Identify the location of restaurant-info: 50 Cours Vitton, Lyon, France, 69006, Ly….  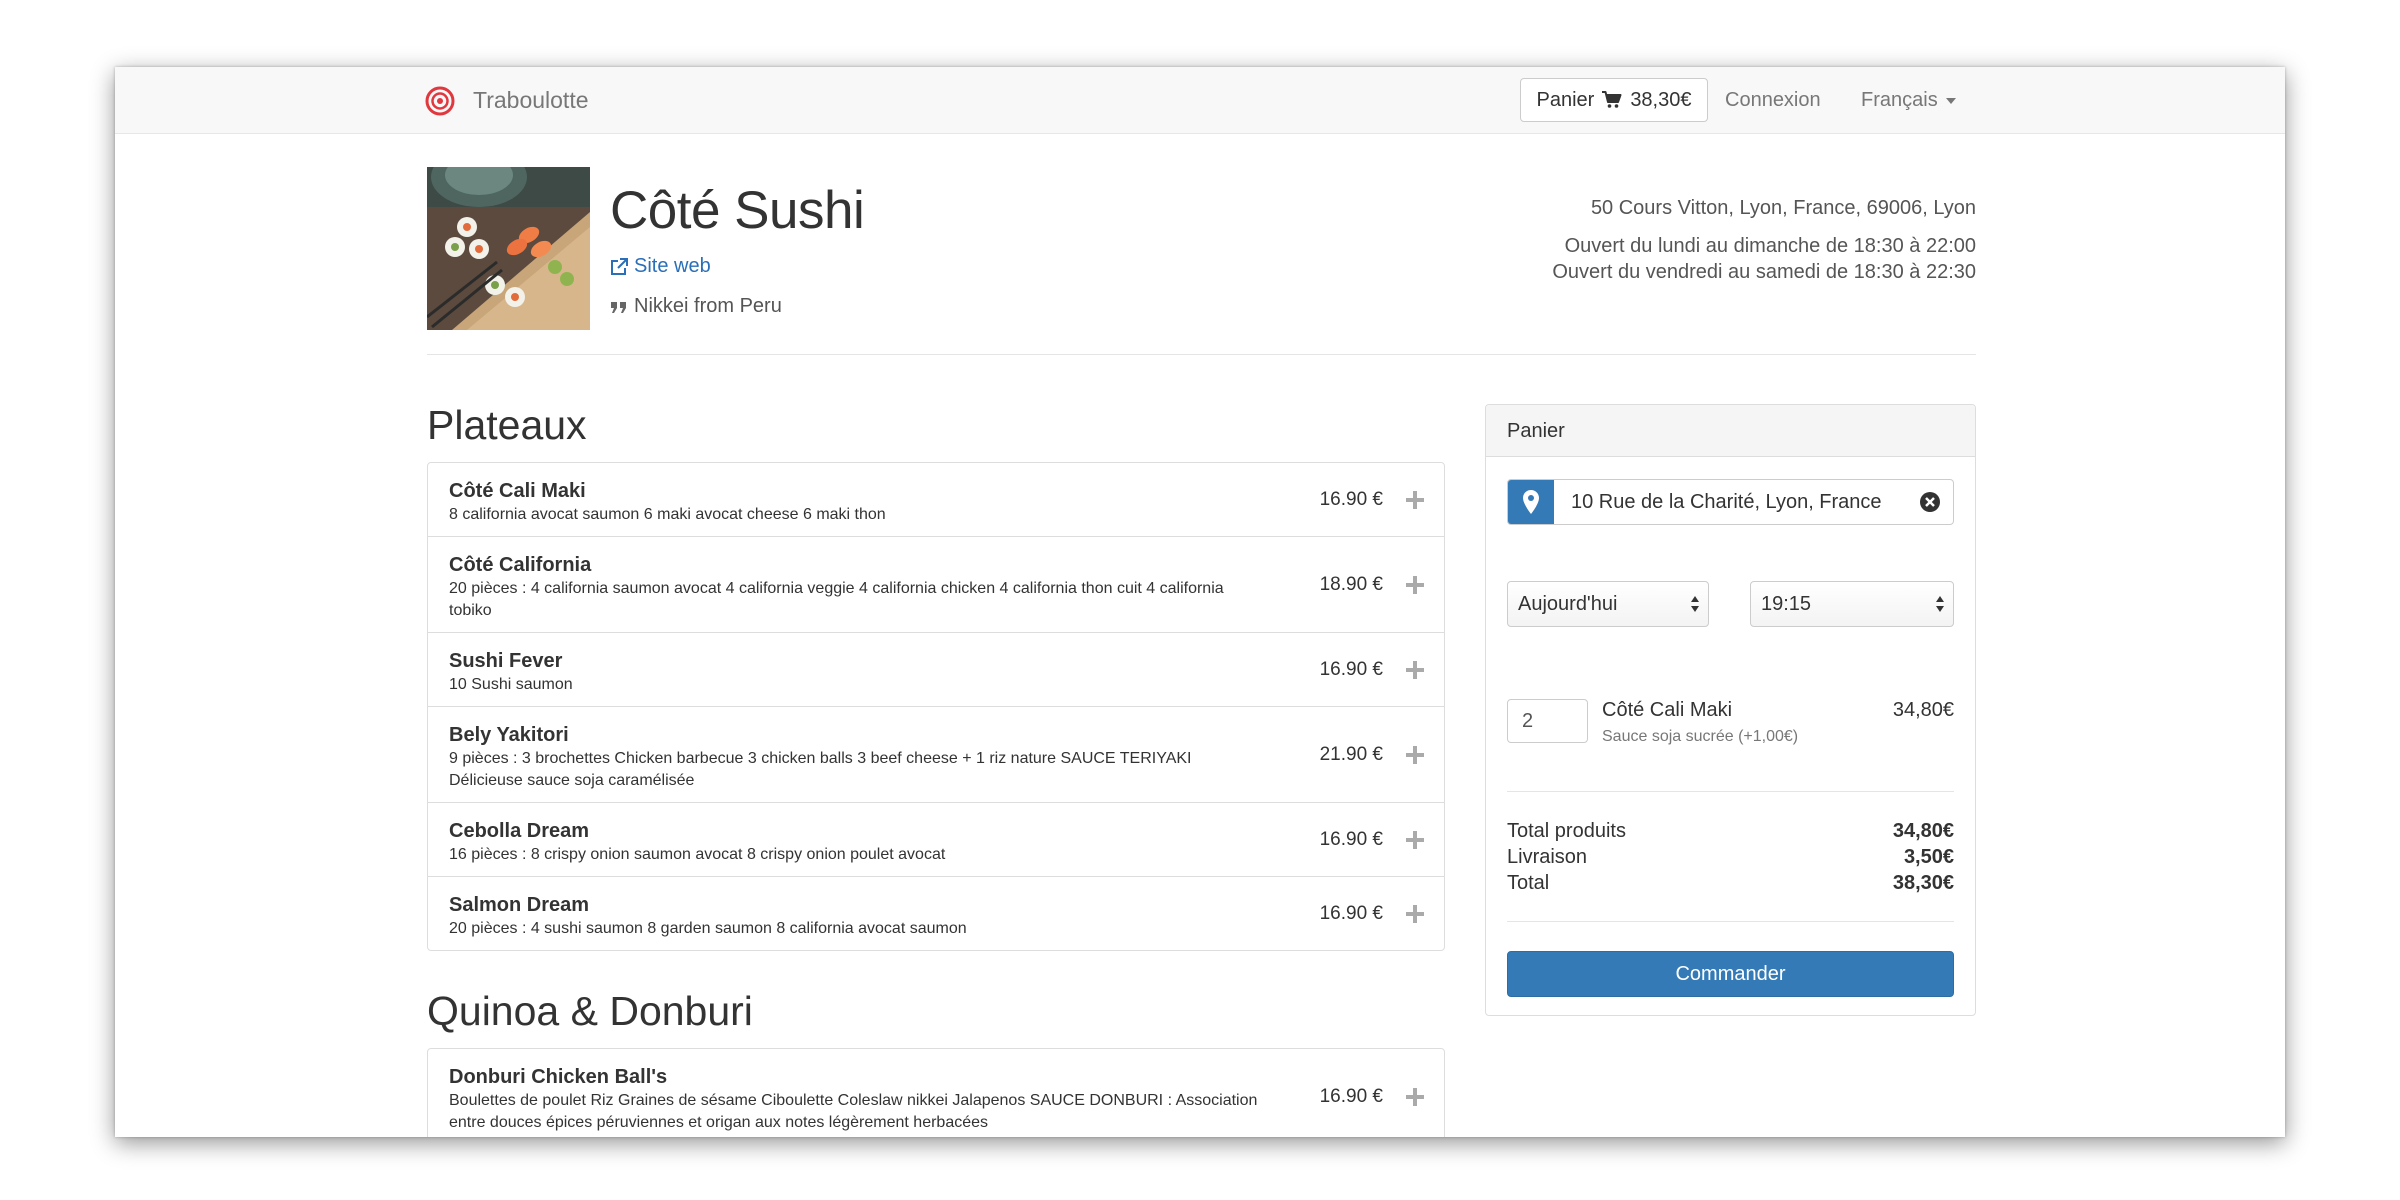
(1764, 240).